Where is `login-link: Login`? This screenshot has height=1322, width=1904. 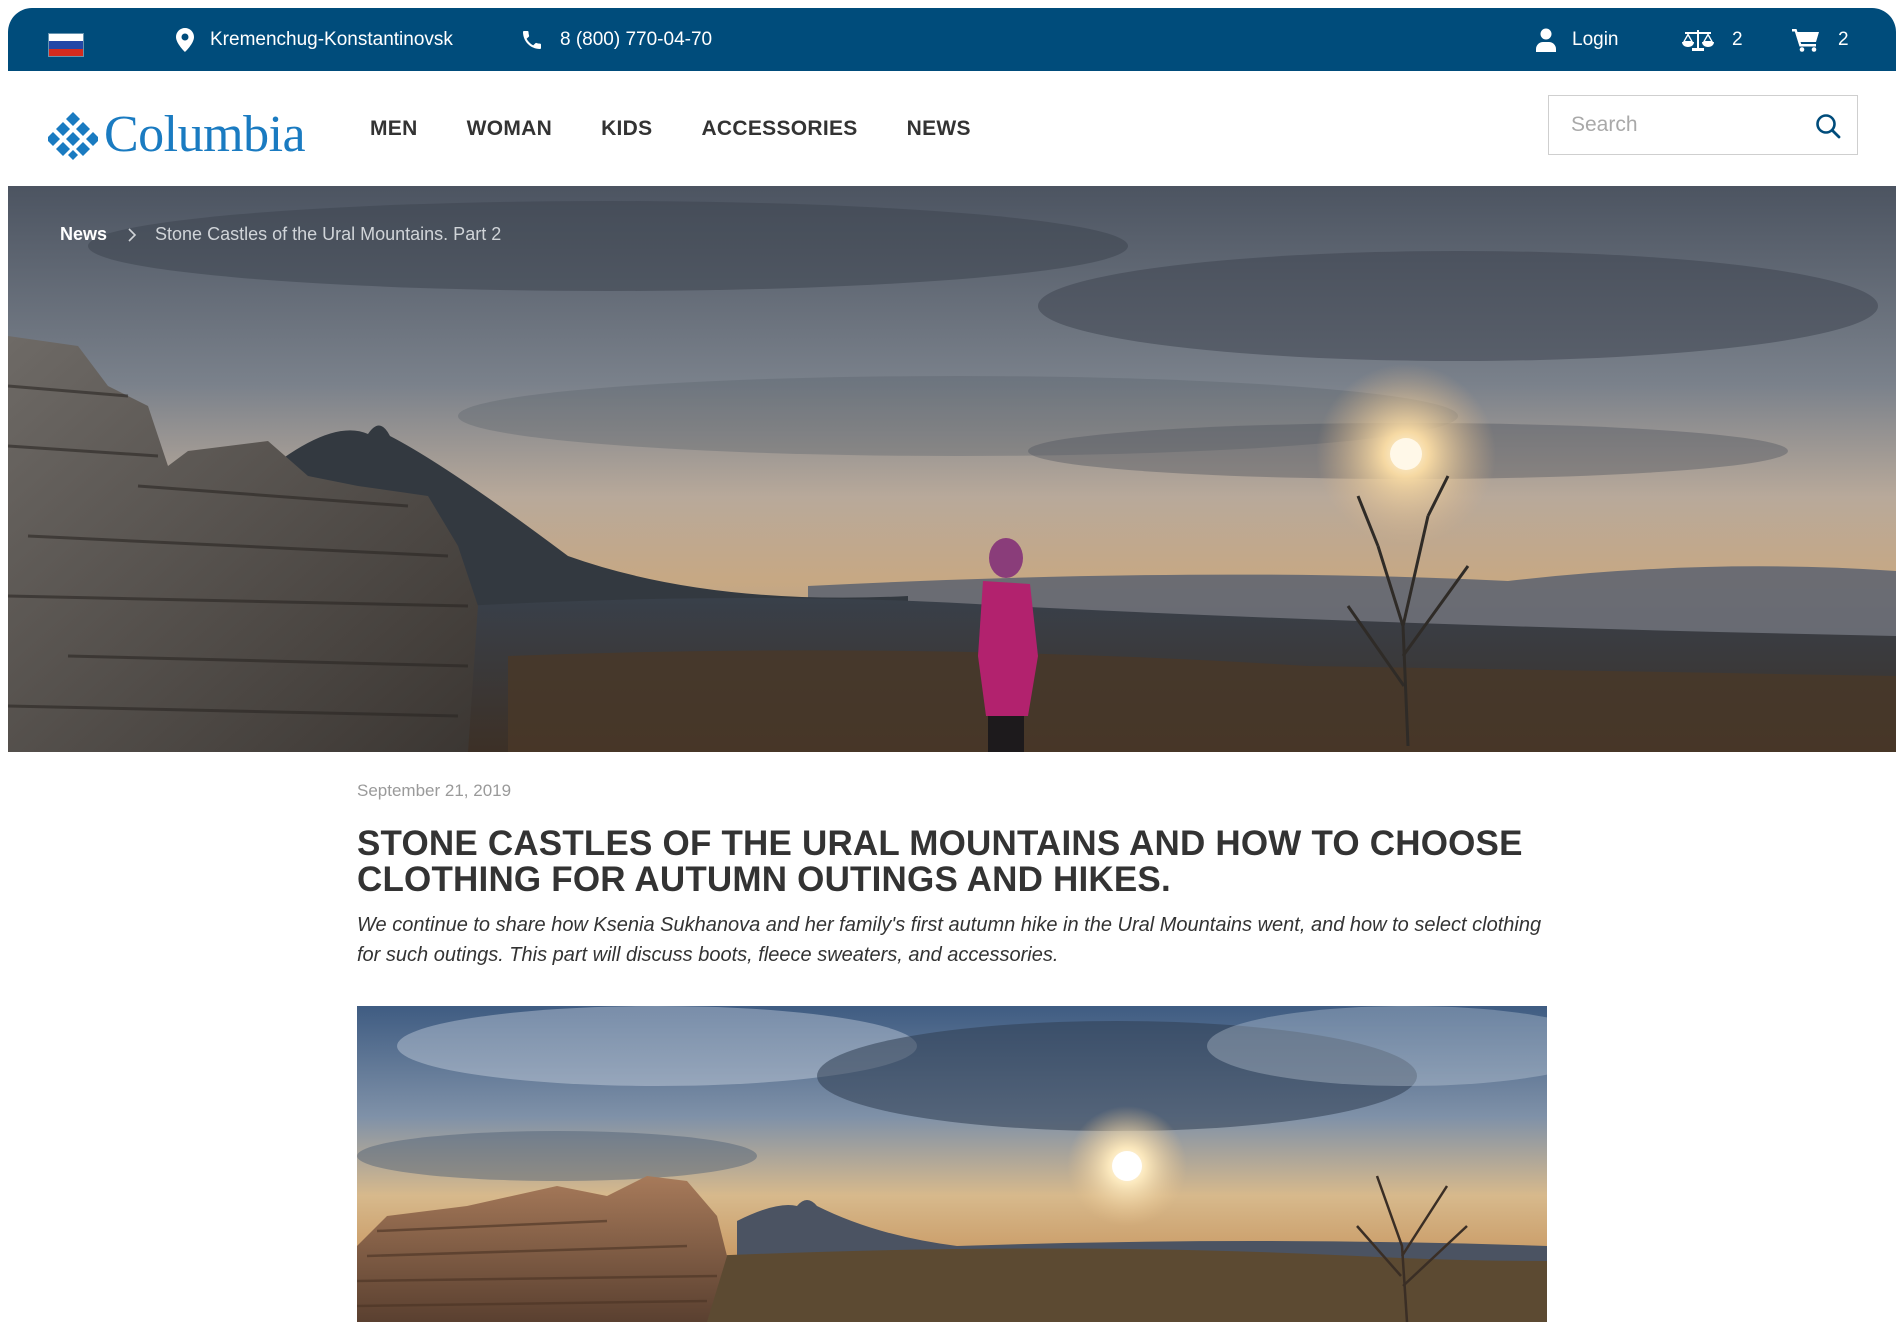
login-link: Login is located at coordinates (1577, 39).